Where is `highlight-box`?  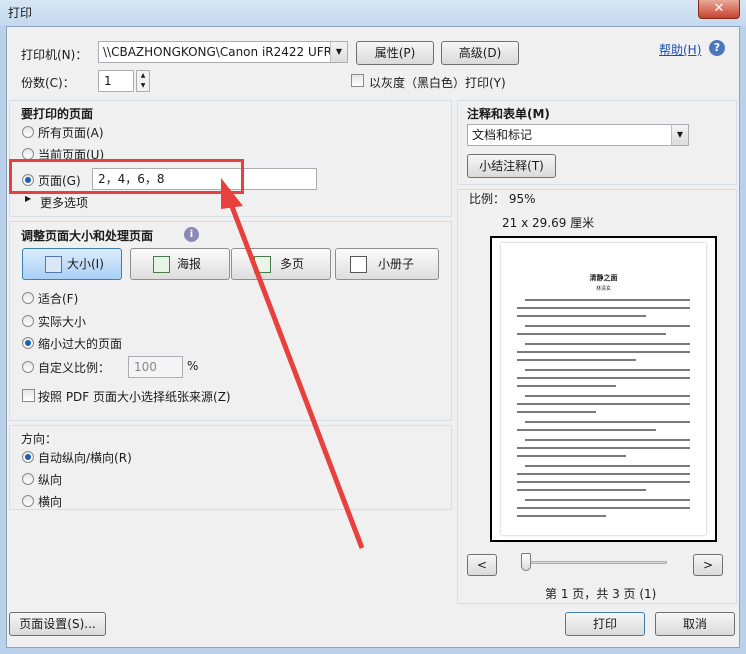 highlight-box is located at coordinates (126, 176).